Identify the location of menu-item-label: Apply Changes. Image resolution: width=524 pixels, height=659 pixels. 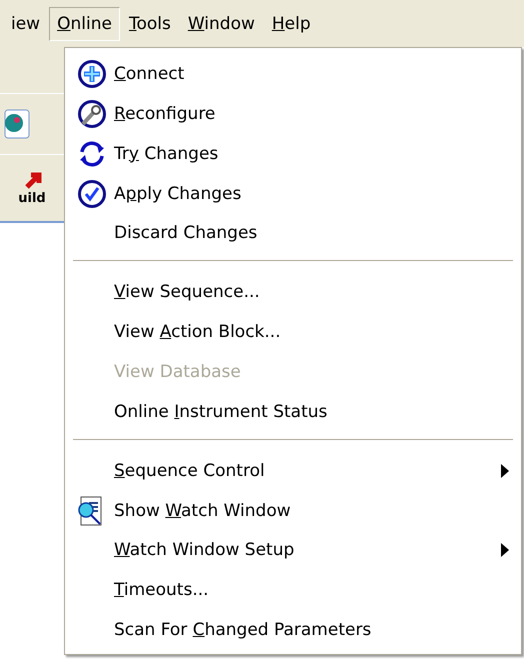
(178, 194).